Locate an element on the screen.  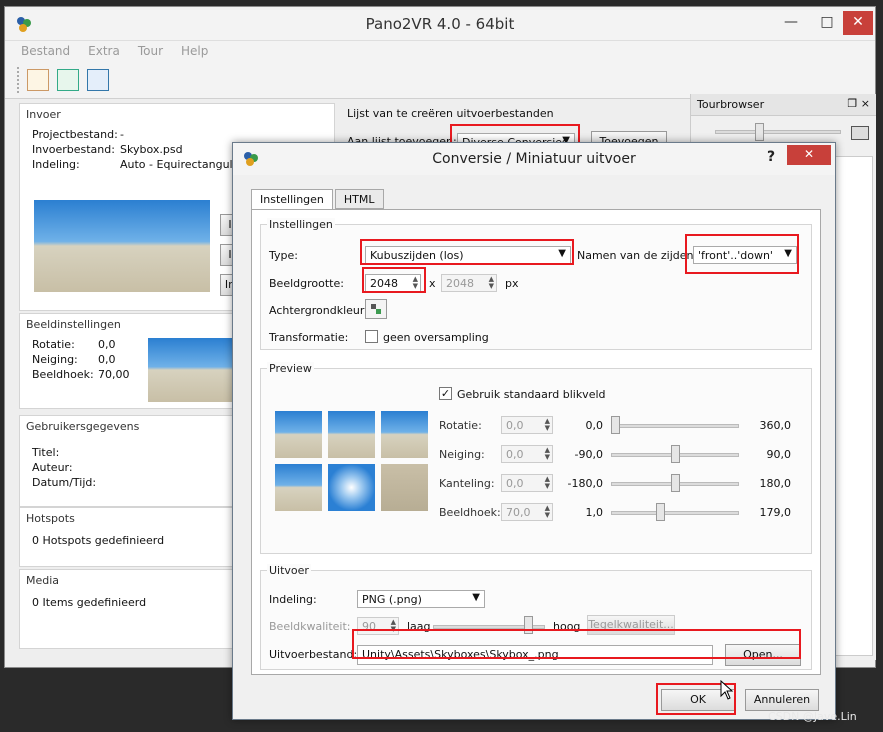
face-names-select: 'front'..'down' ▼ is located at coordinates (745, 255).